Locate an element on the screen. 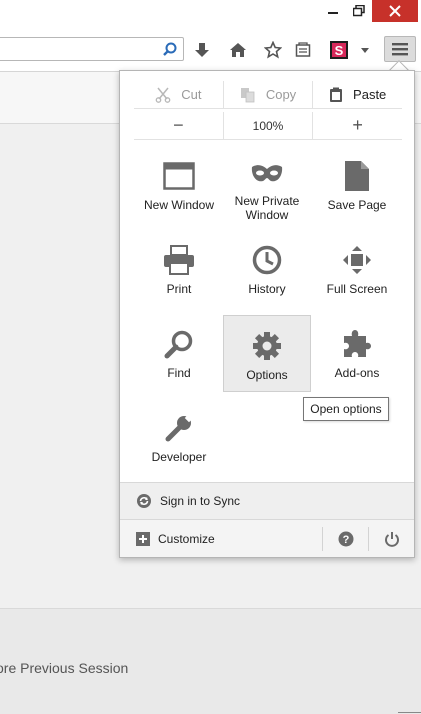 The height and width of the screenshot is (714, 421). nav-toolbar: S is located at coordinates (210, 48).